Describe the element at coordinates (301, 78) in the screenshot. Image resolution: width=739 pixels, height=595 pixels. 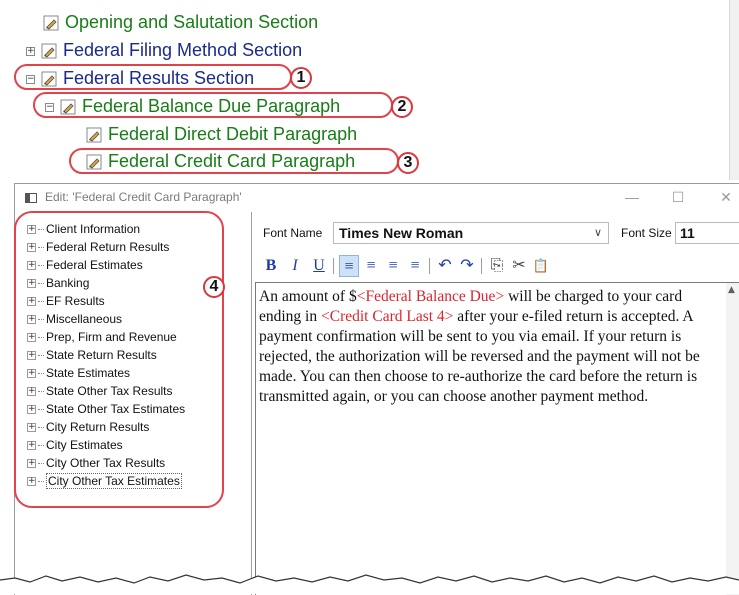
I see `callout-number-1: 1` at that location.